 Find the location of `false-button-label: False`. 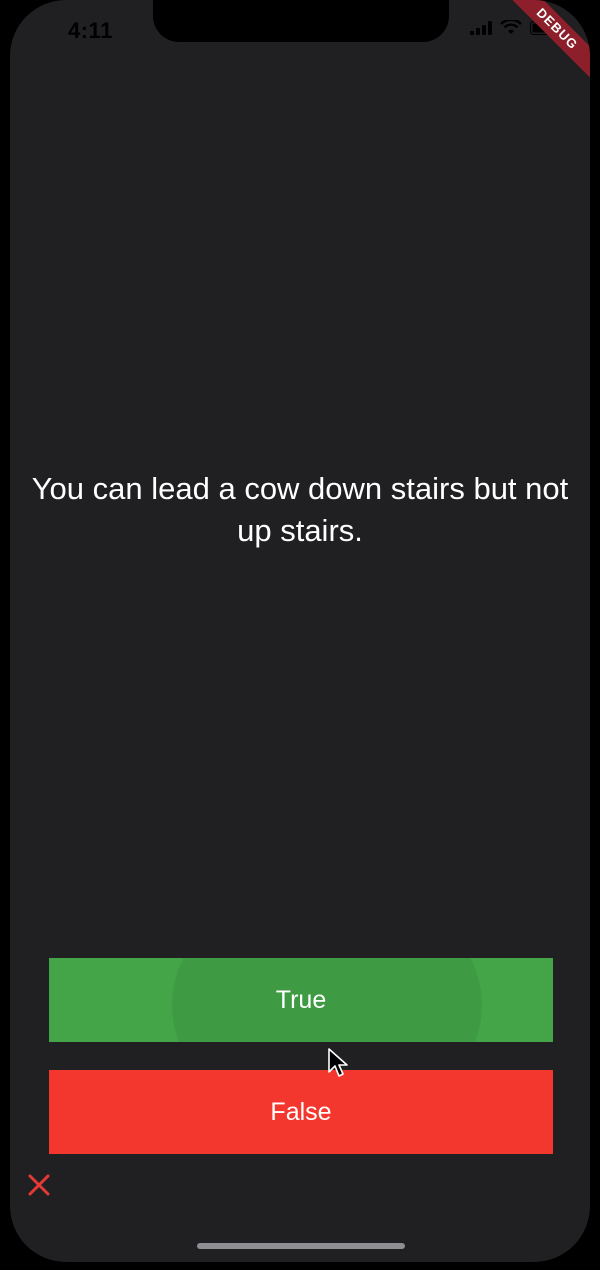

false-button-label: False is located at coordinates (301, 1111).